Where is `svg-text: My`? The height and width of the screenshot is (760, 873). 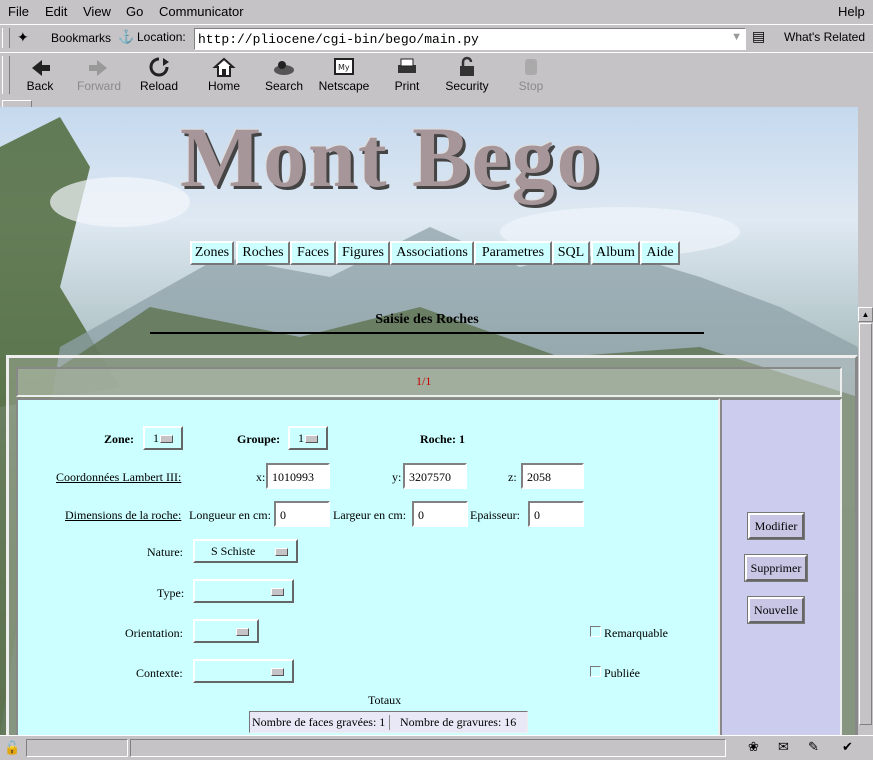
svg-text: My is located at coordinates (344, 67).